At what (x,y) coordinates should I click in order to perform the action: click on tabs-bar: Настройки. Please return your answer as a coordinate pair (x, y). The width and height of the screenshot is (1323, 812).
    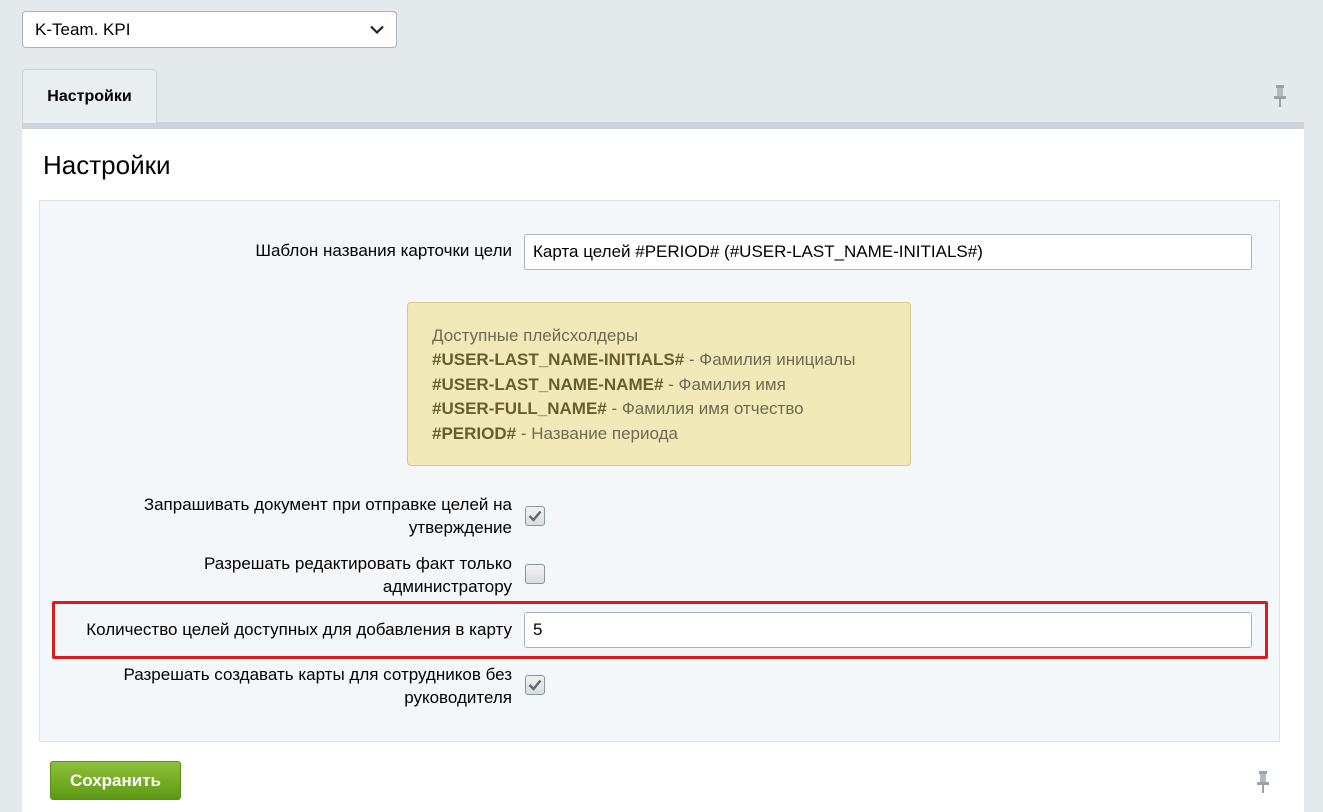
    Looking at the image, I should click on (663, 99).